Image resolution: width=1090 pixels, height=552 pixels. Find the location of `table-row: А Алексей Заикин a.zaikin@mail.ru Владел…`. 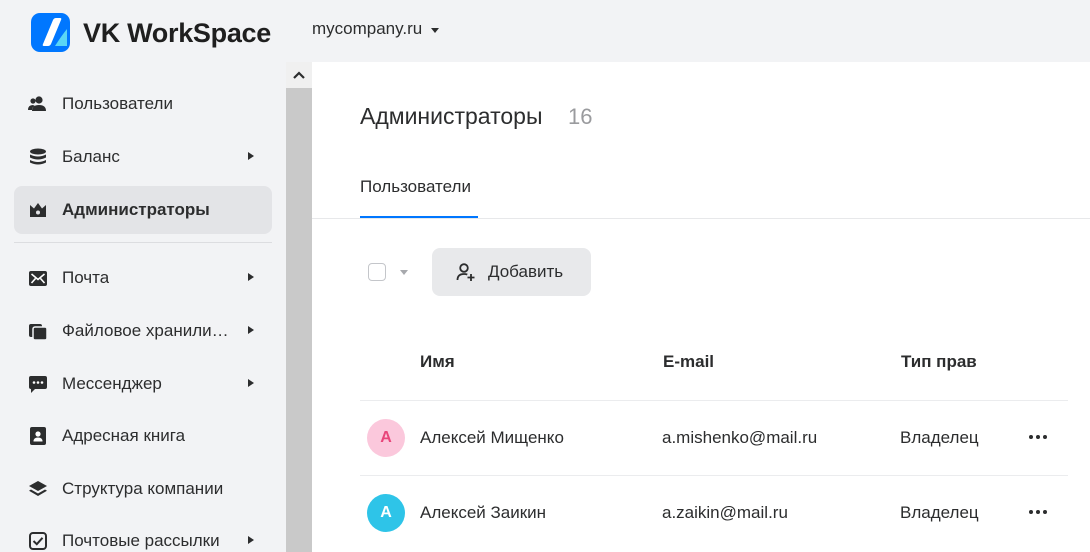

table-row: А Алексей Заикин a.zaikin@mail.ru Владел… is located at coordinates (714, 513).